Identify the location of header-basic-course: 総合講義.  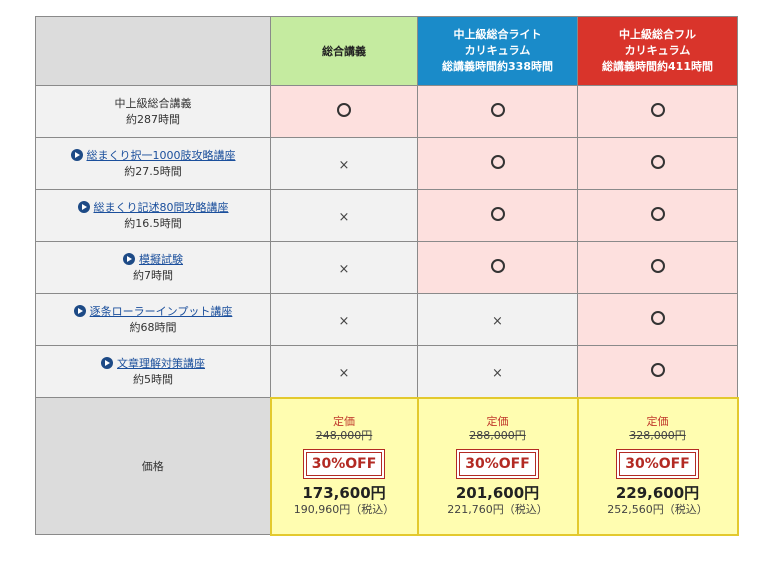
(344, 51).